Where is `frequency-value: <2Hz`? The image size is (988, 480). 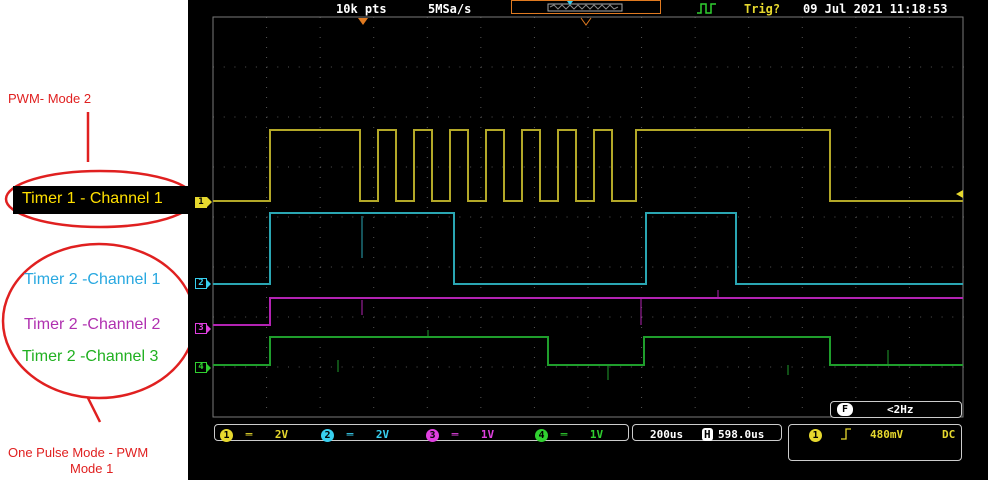
frequency-value: <2Hz is located at coordinates (900, 409).